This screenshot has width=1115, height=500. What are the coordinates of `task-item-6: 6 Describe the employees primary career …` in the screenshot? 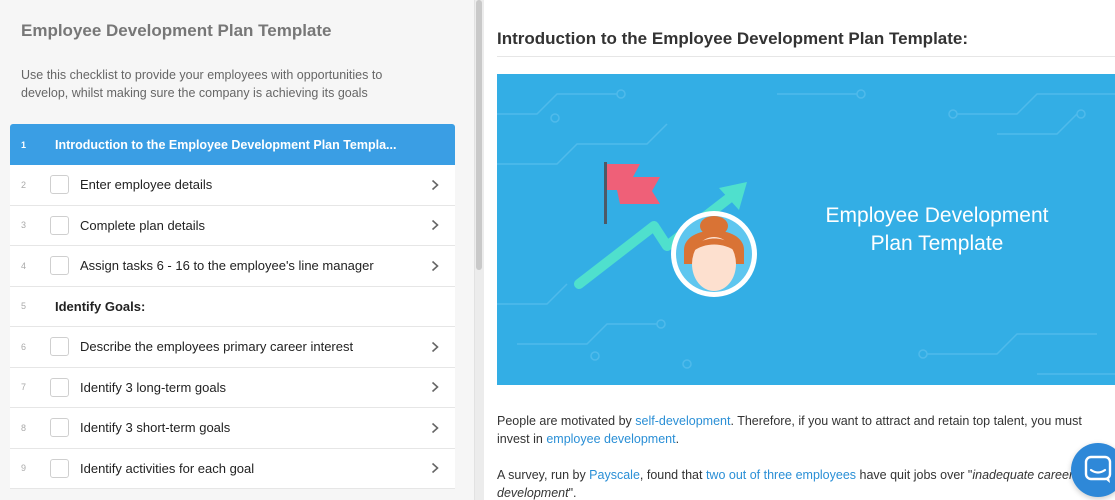 It's located at (232, 347).